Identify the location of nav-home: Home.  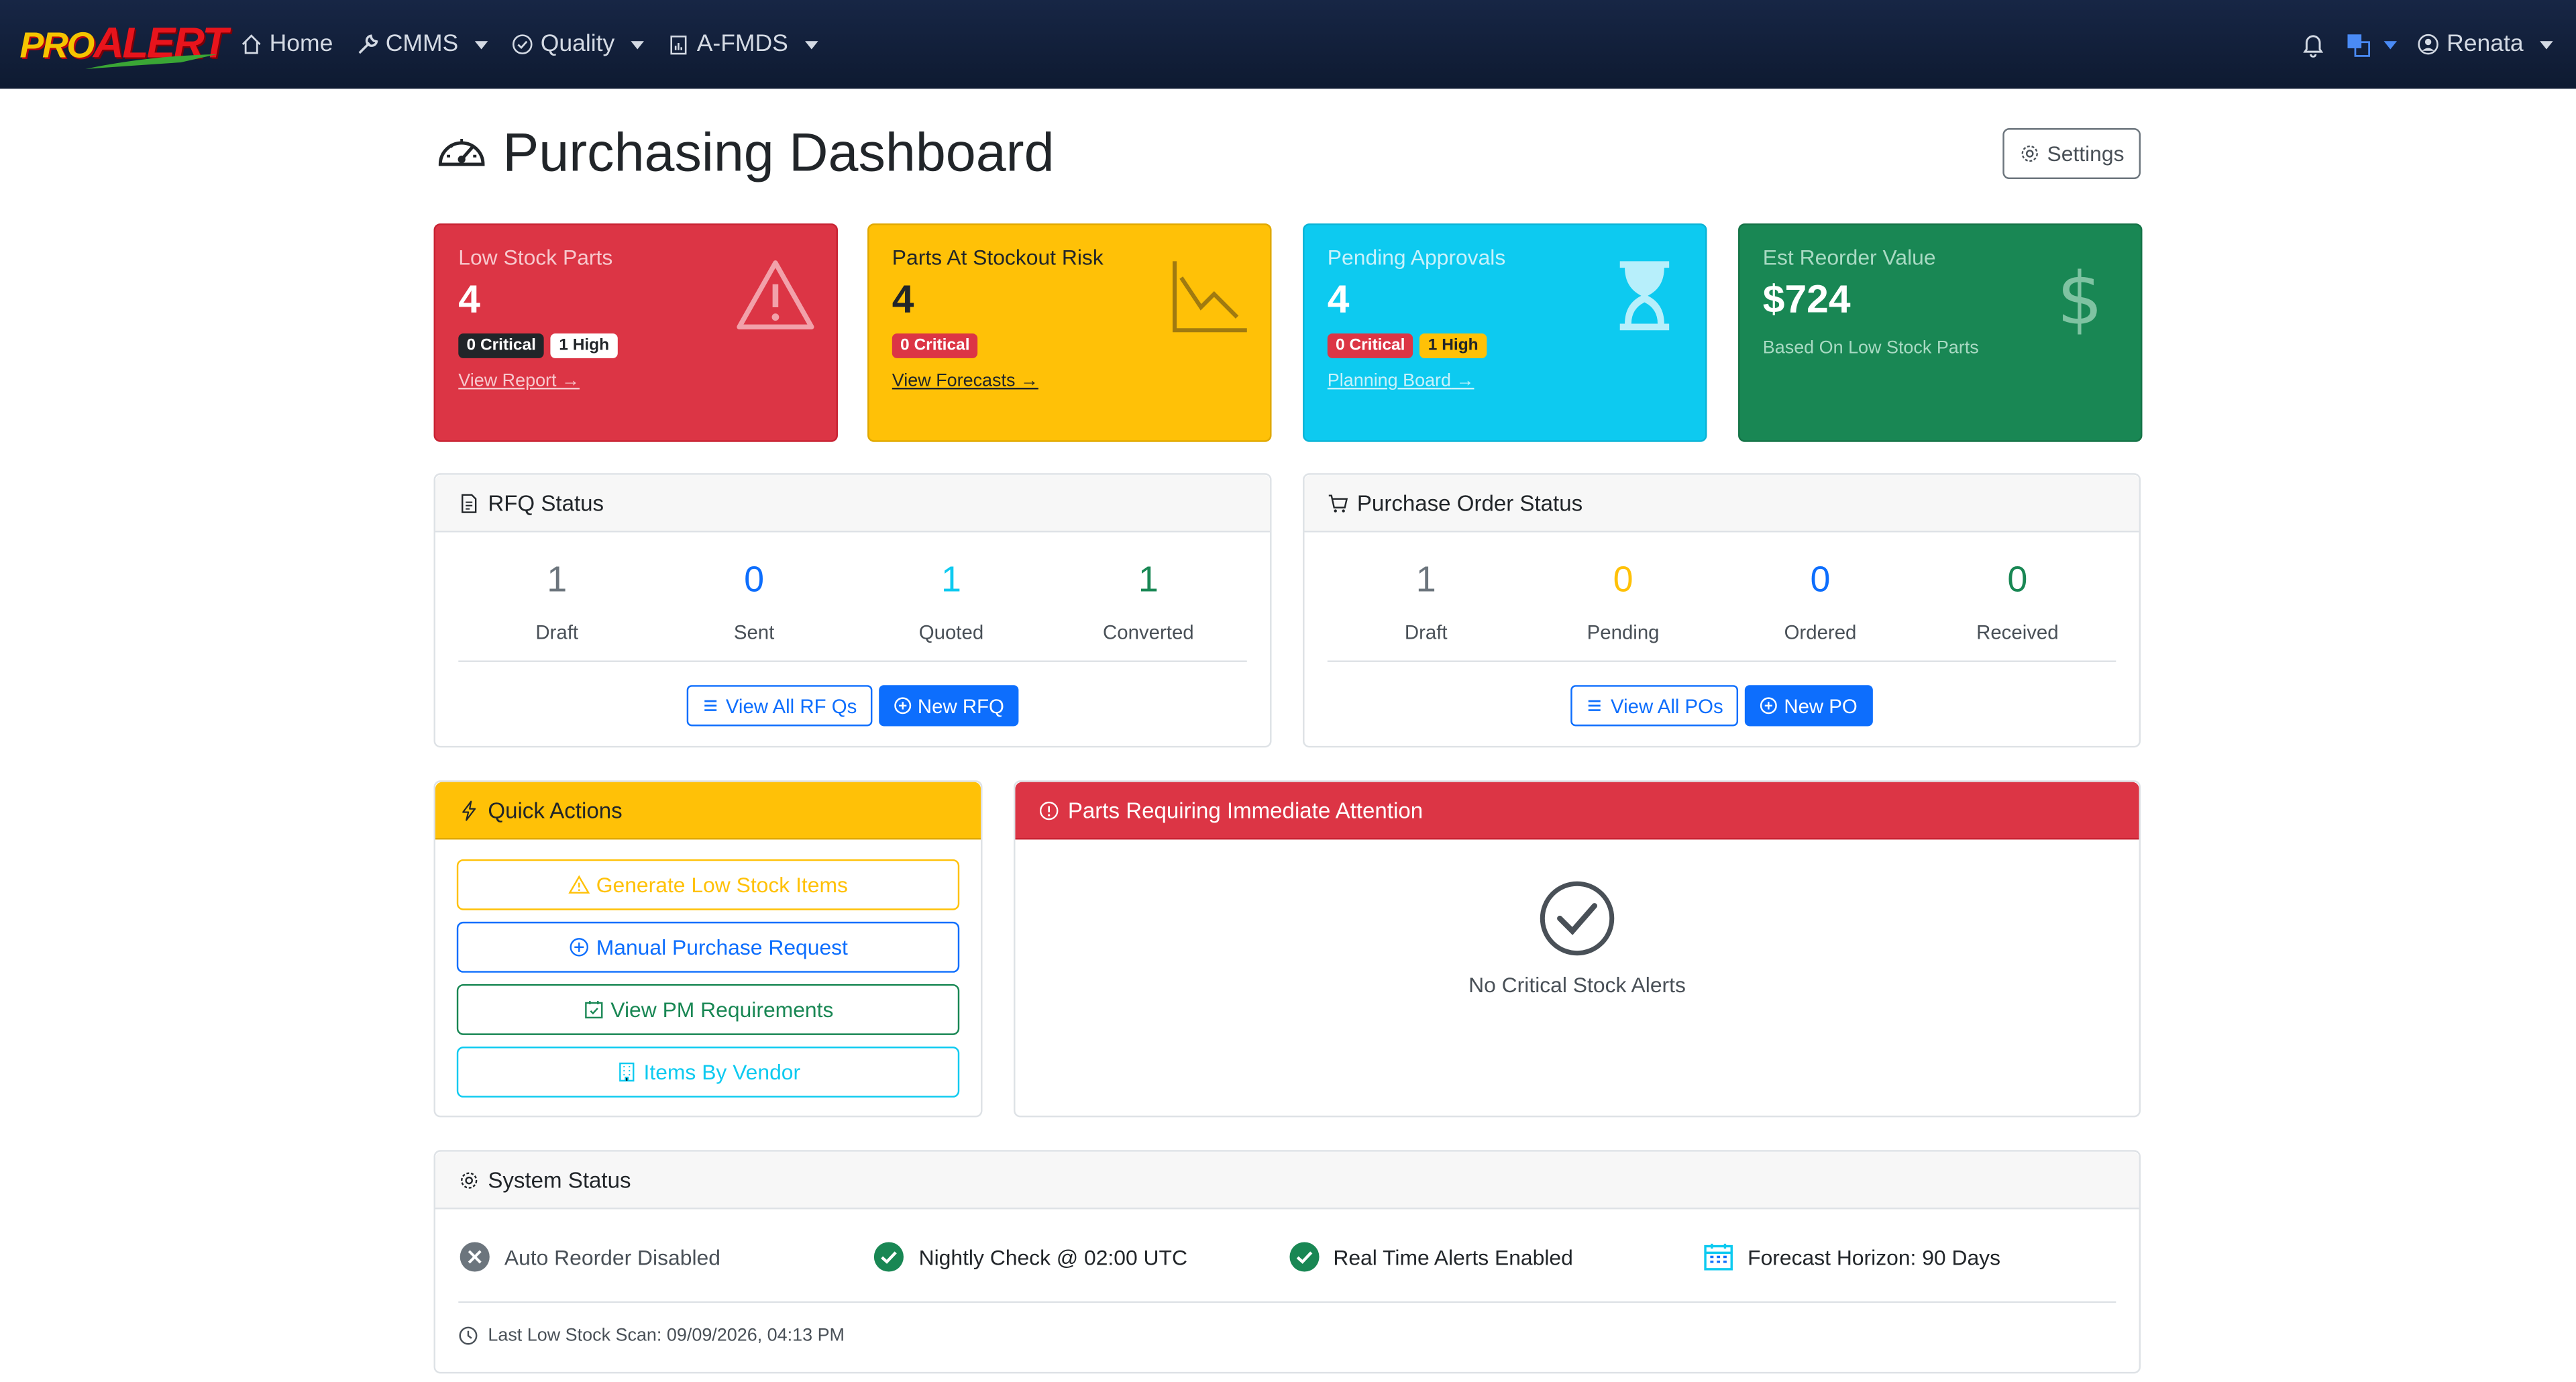
(286, 45).